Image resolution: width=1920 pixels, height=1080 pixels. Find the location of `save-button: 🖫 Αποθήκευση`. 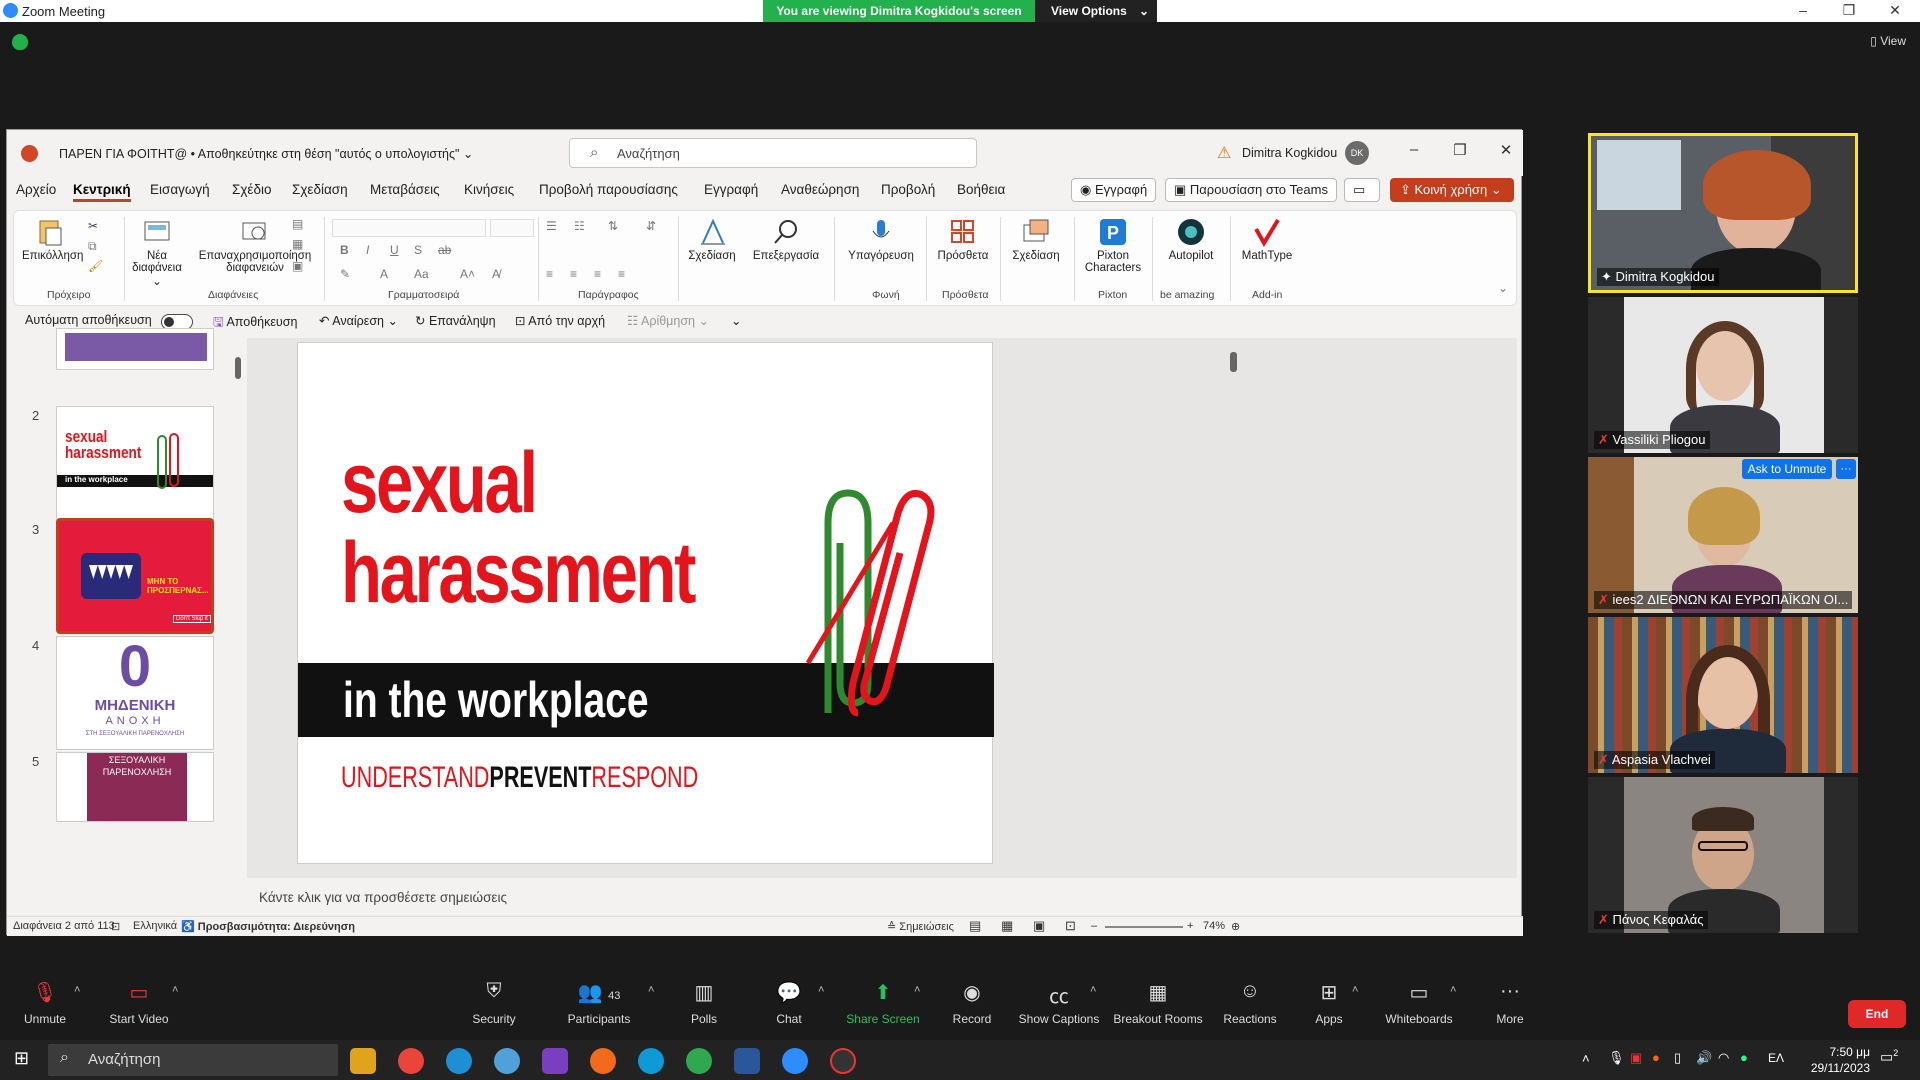

save-button: 🖫 Αποθήκευση is located at coordinates (255, 323).